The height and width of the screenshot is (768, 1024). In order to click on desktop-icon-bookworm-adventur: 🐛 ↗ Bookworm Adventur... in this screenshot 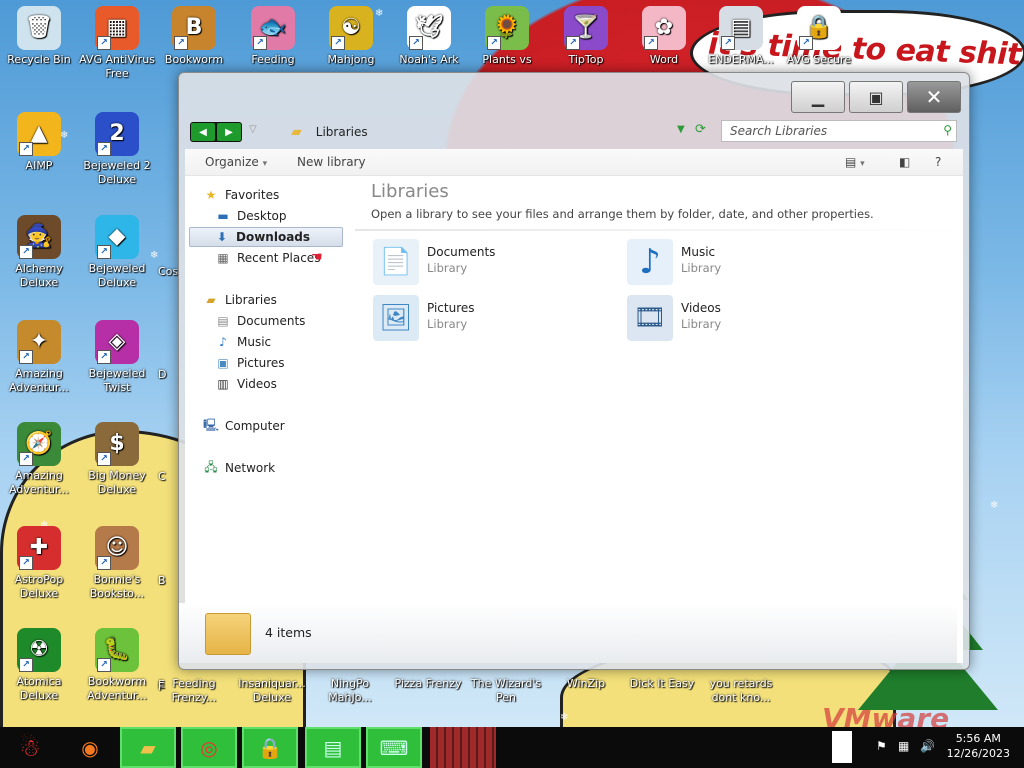, I will do `click(117, 665)`.